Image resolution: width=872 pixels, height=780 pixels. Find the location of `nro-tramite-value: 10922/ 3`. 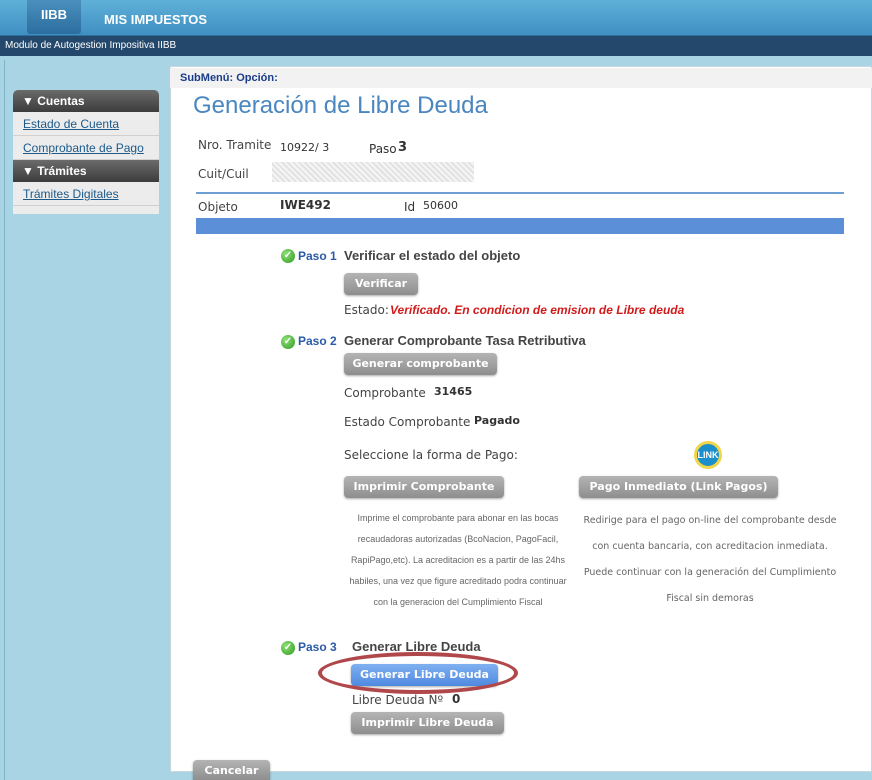

nro-tramite-value: 10922/ 3 is located at coordinates (305, 147).